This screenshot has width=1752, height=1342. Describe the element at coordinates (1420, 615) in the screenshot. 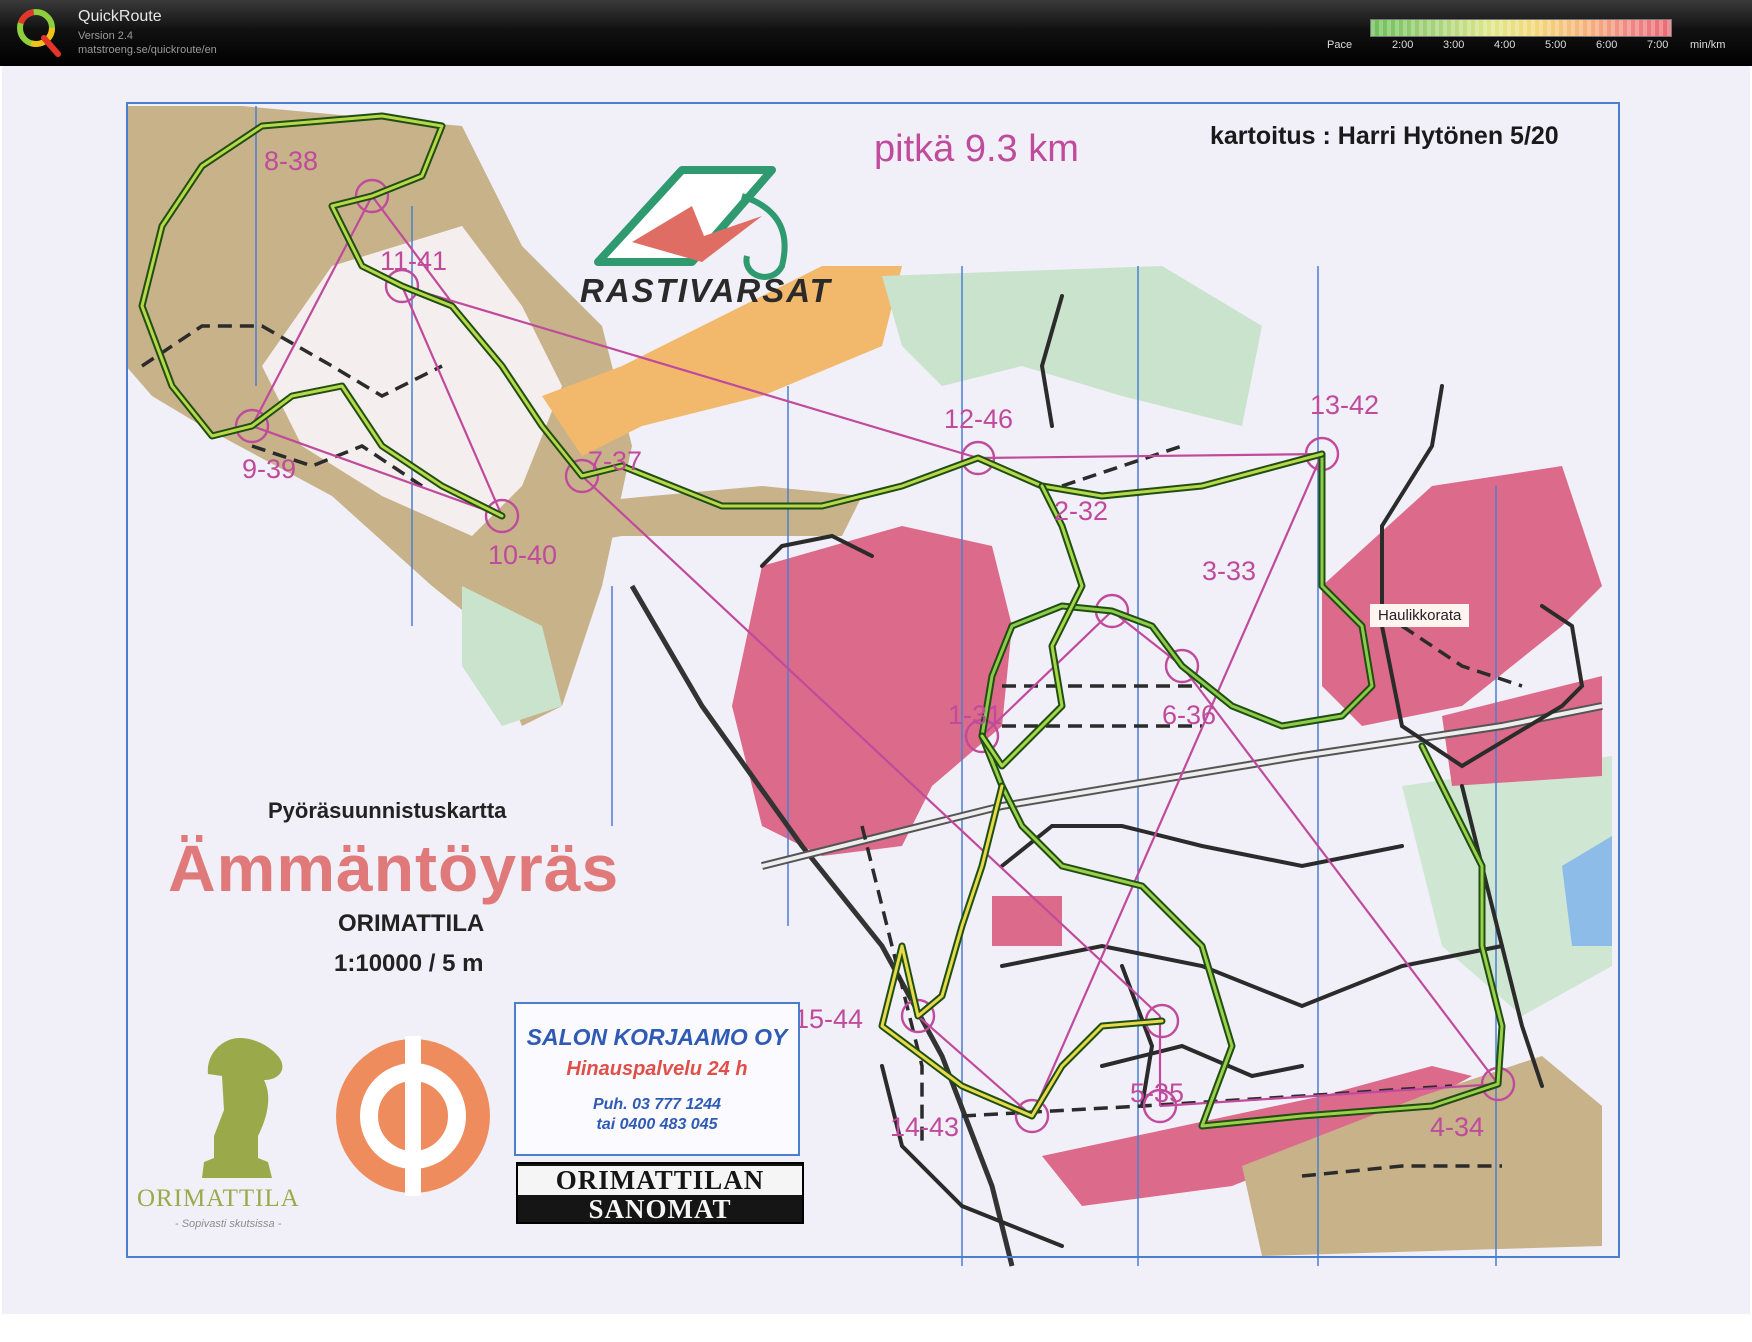

I see `place-label-haulikkorata: Haulikkorata` at that location.